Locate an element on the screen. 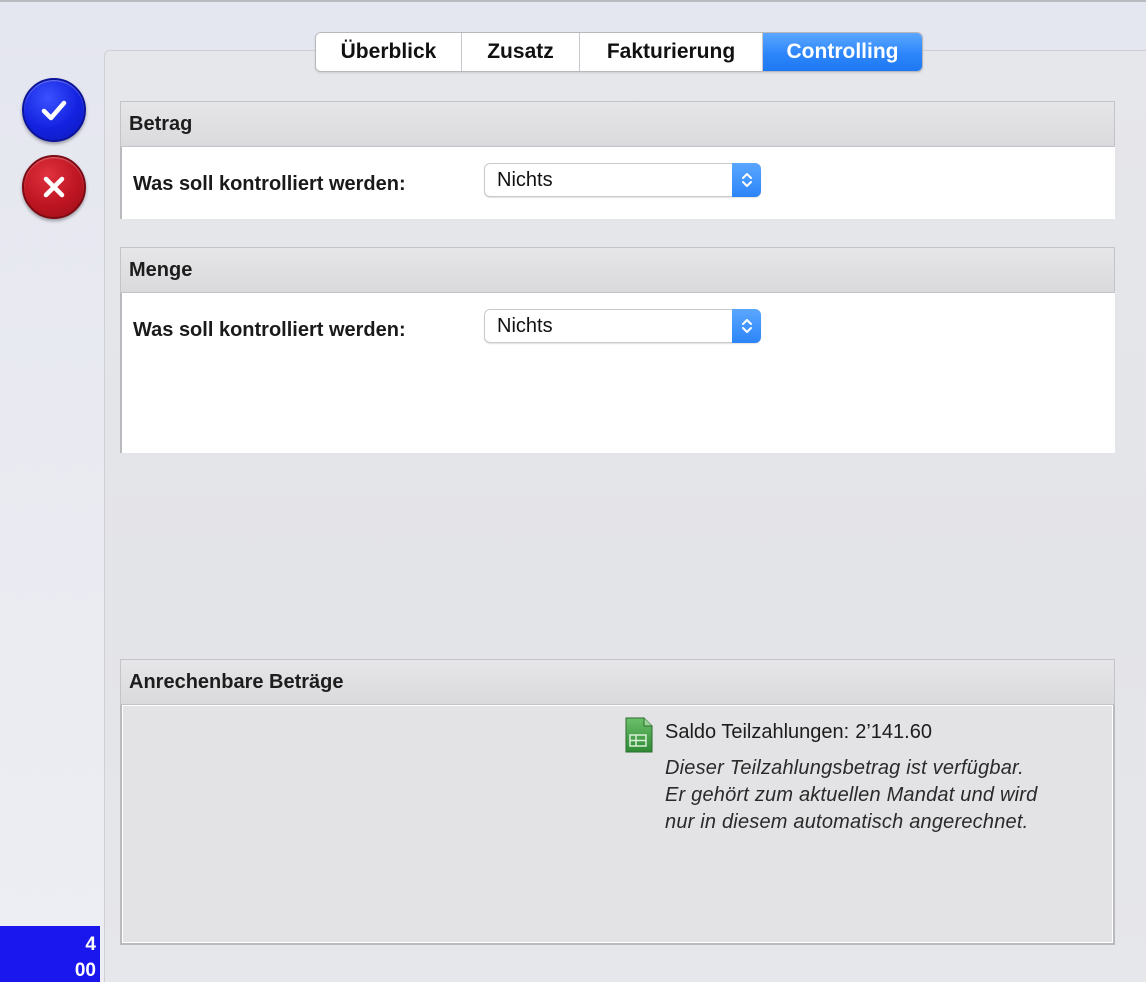 The width and height of the screenshot is (1146, 982). betrag-body: Was soll kontrolliert werden: Nichts is located at coordinates (617, 183).